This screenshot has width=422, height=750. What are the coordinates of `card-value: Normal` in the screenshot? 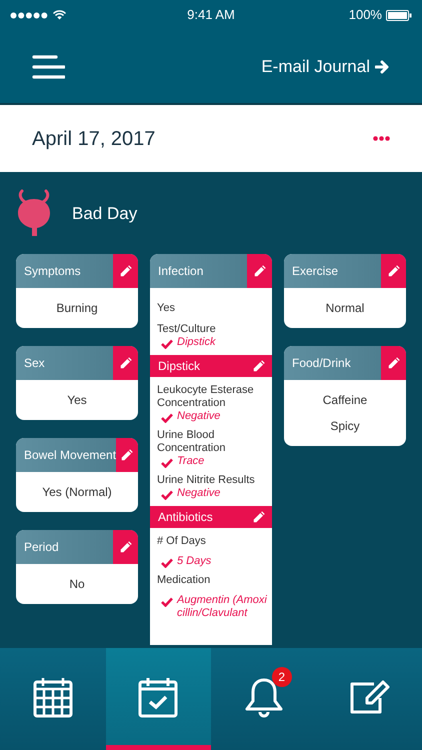 It's located at (345, 308).